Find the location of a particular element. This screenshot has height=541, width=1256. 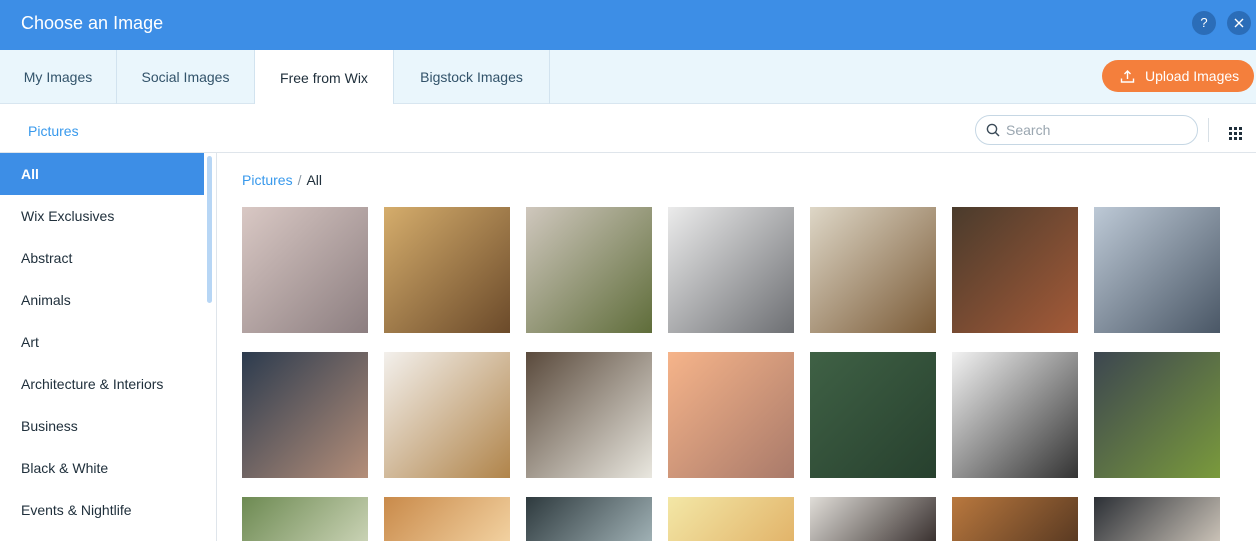

image-thumbnail-people-office is located at coordinates (873, 519).